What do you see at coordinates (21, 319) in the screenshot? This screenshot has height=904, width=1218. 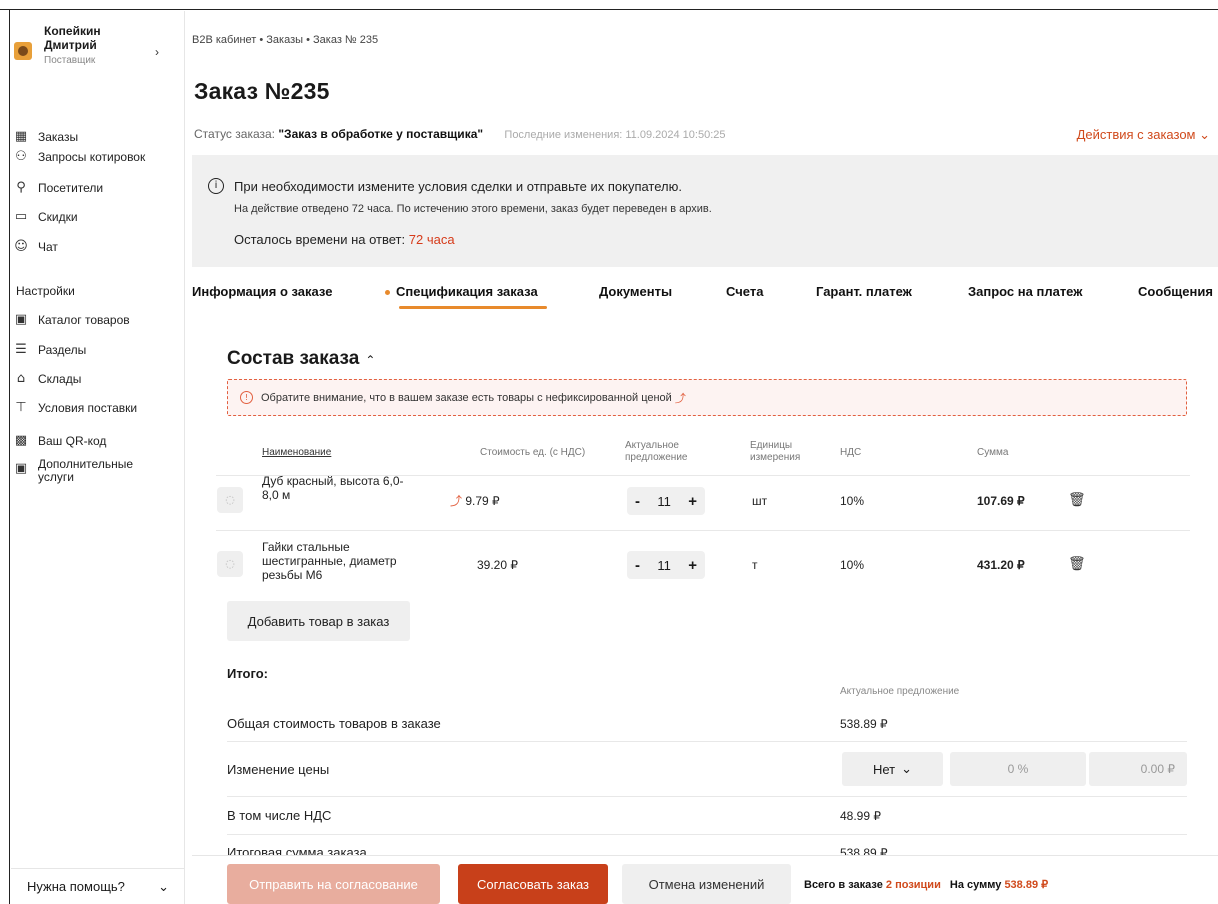 I see `catalog-icon: ▣` at bounding box center [21, 319].